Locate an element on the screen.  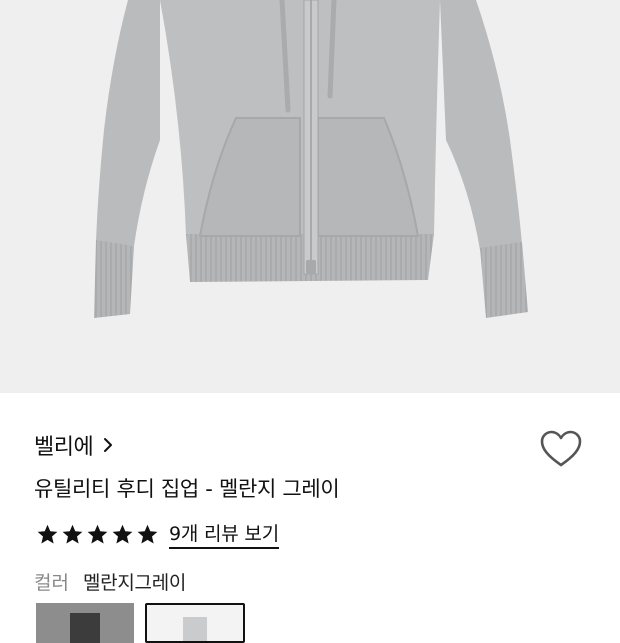
chevron-right-icon is located at coordinates (108, 445).